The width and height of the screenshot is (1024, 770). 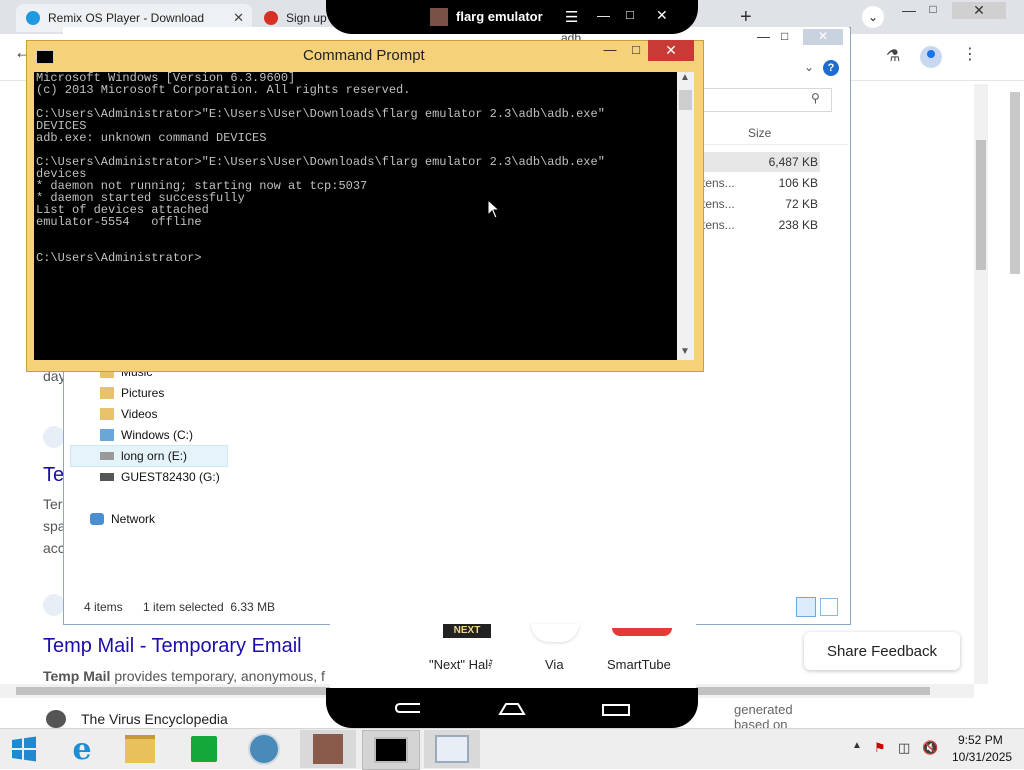 What do you see at coordinates (271, 18) in the screenshot?
I see `mail-icon` at bounding box center [271, 18].